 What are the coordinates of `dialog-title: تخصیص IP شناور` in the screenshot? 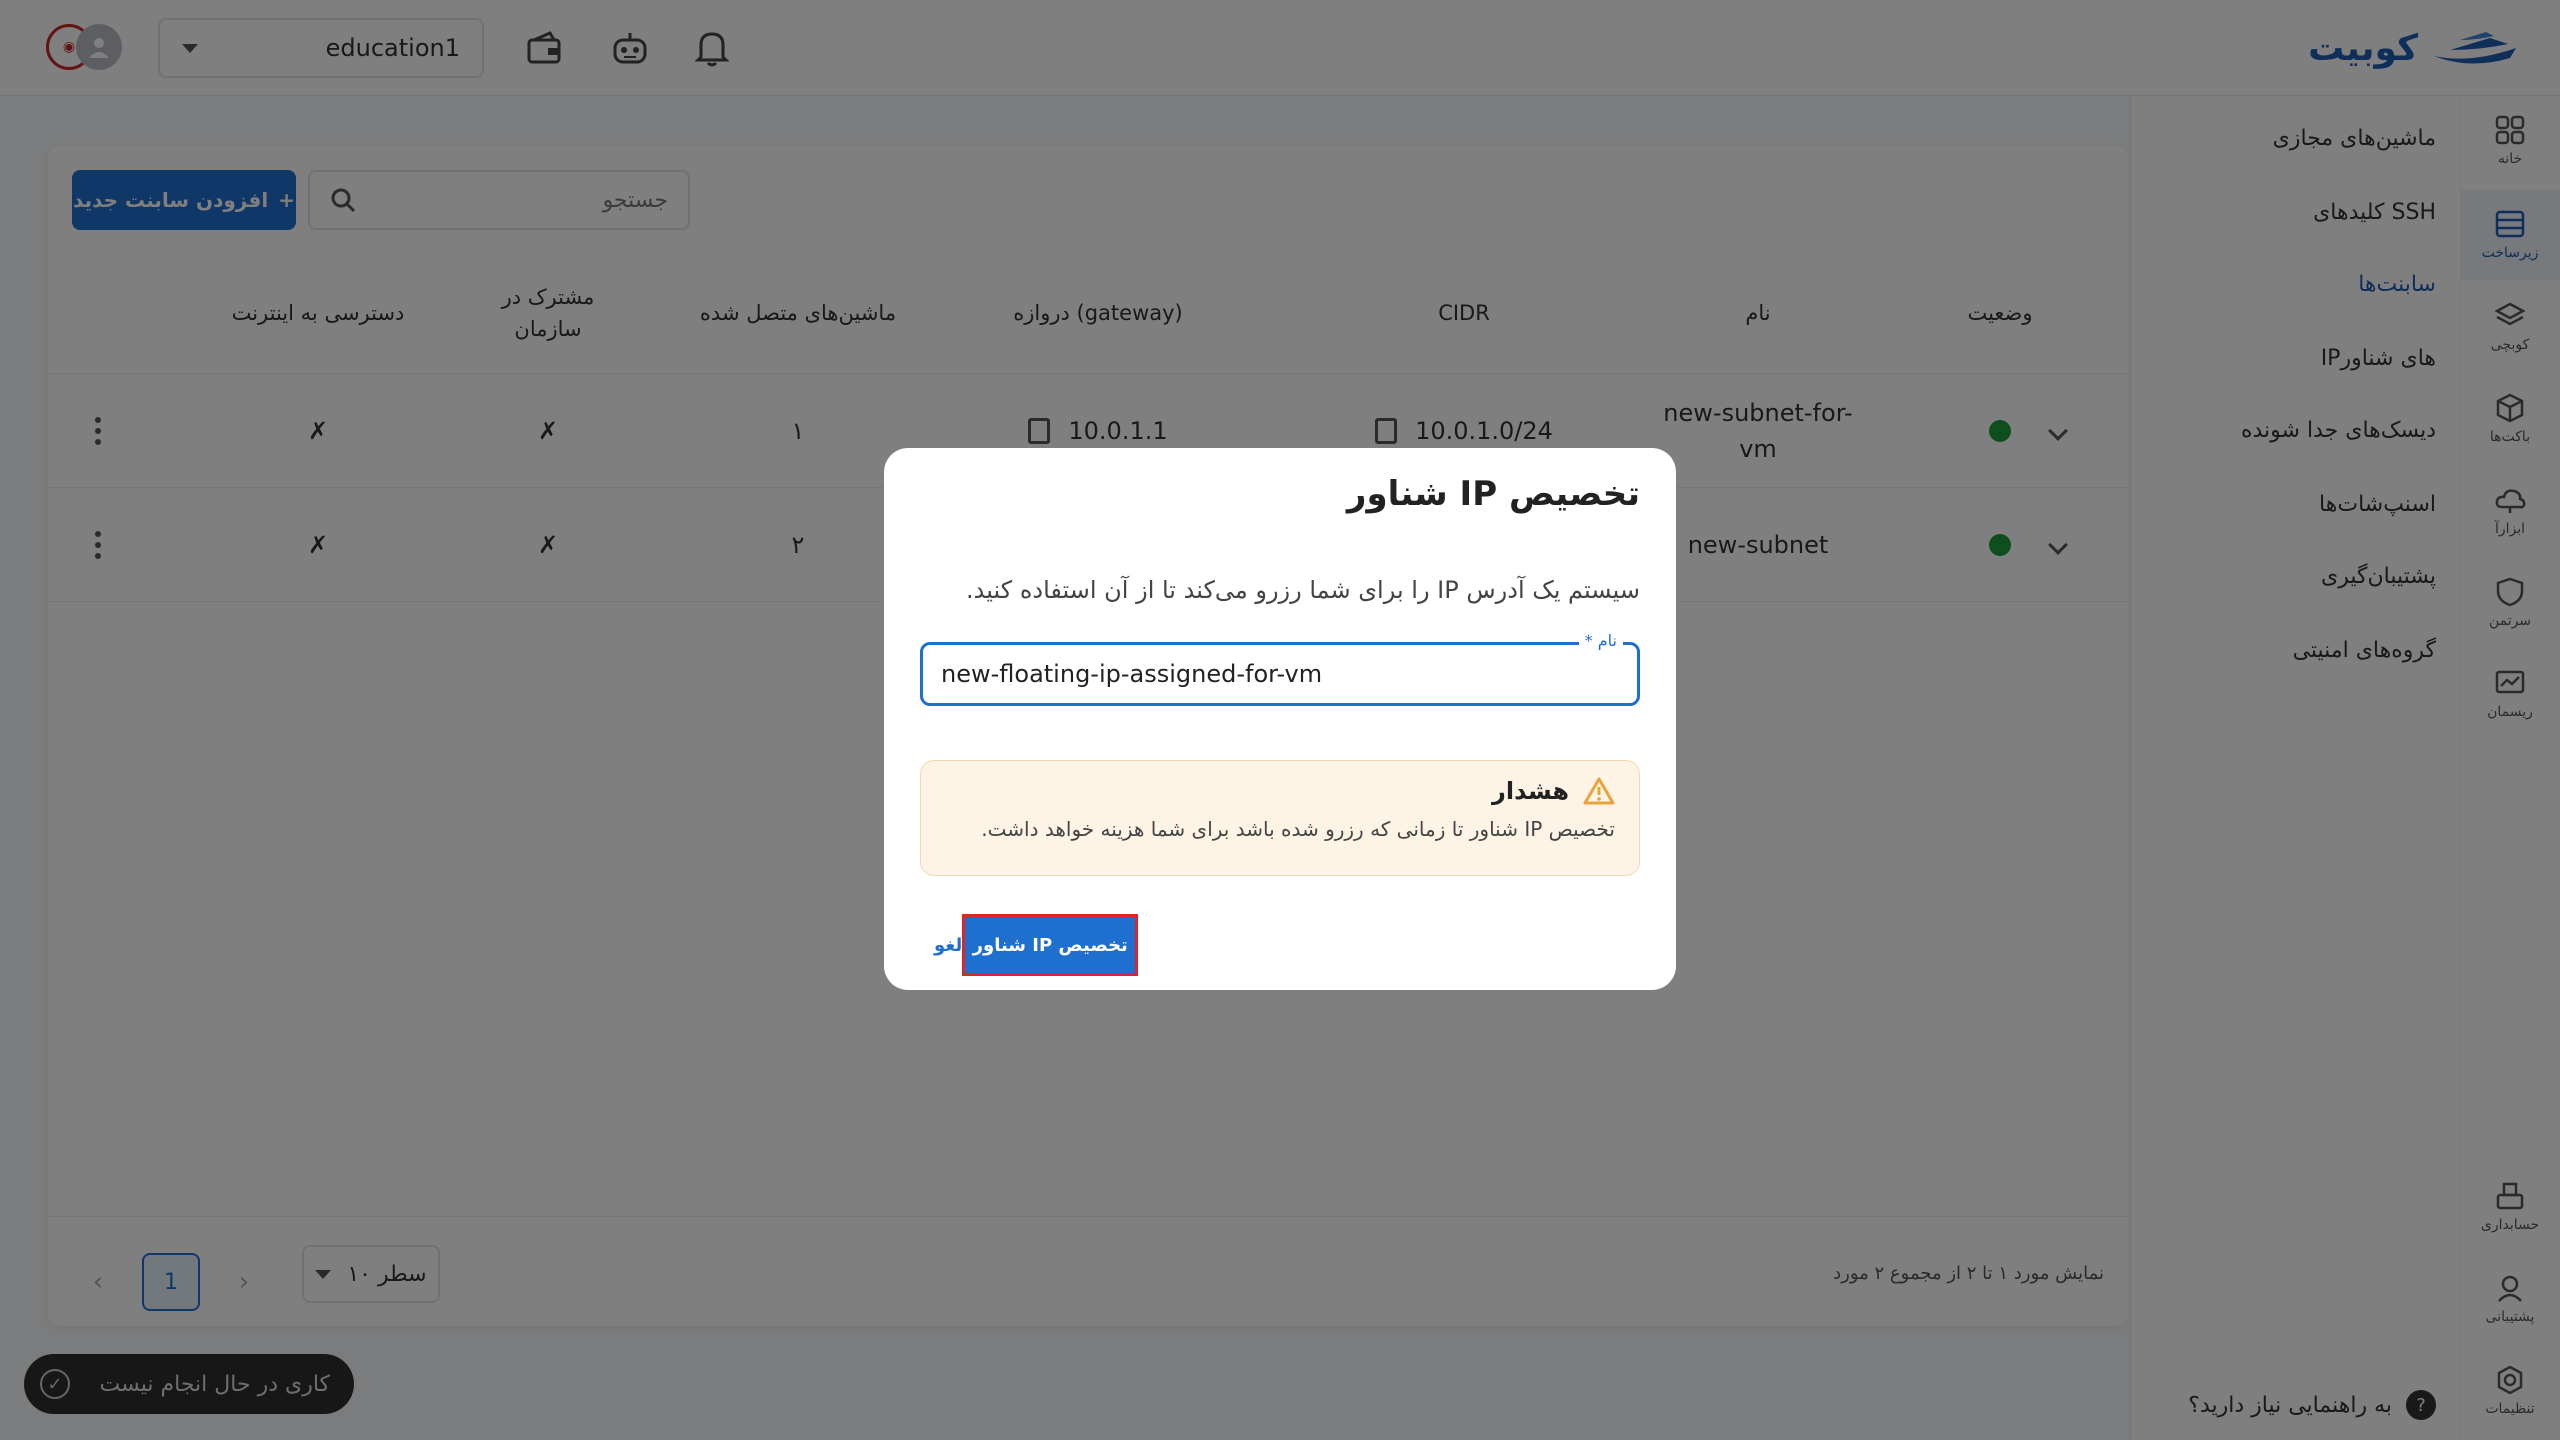 It's located at (1493, 494).